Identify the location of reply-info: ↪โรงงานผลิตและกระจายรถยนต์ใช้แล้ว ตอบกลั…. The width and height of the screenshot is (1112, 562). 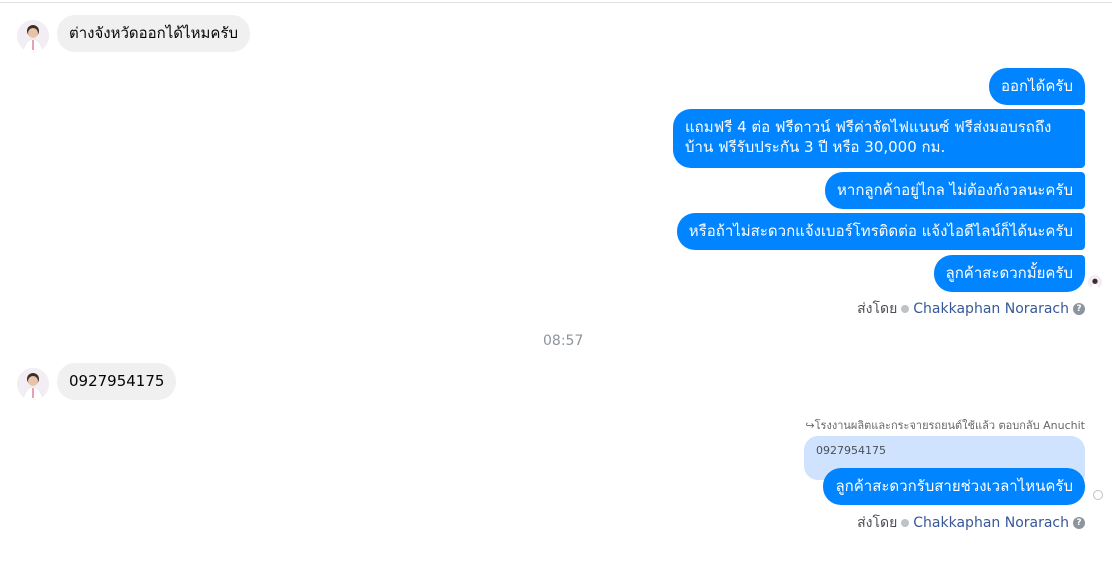
(945, 425).